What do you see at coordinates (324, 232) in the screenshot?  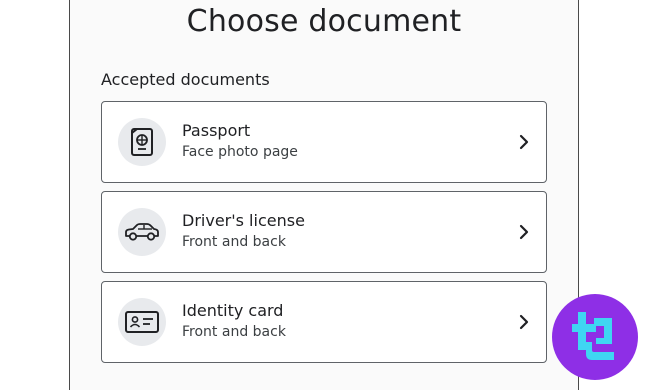 I see `document-option-drivers-license: Driver's license Front and back` at bounding box center [324, 232].